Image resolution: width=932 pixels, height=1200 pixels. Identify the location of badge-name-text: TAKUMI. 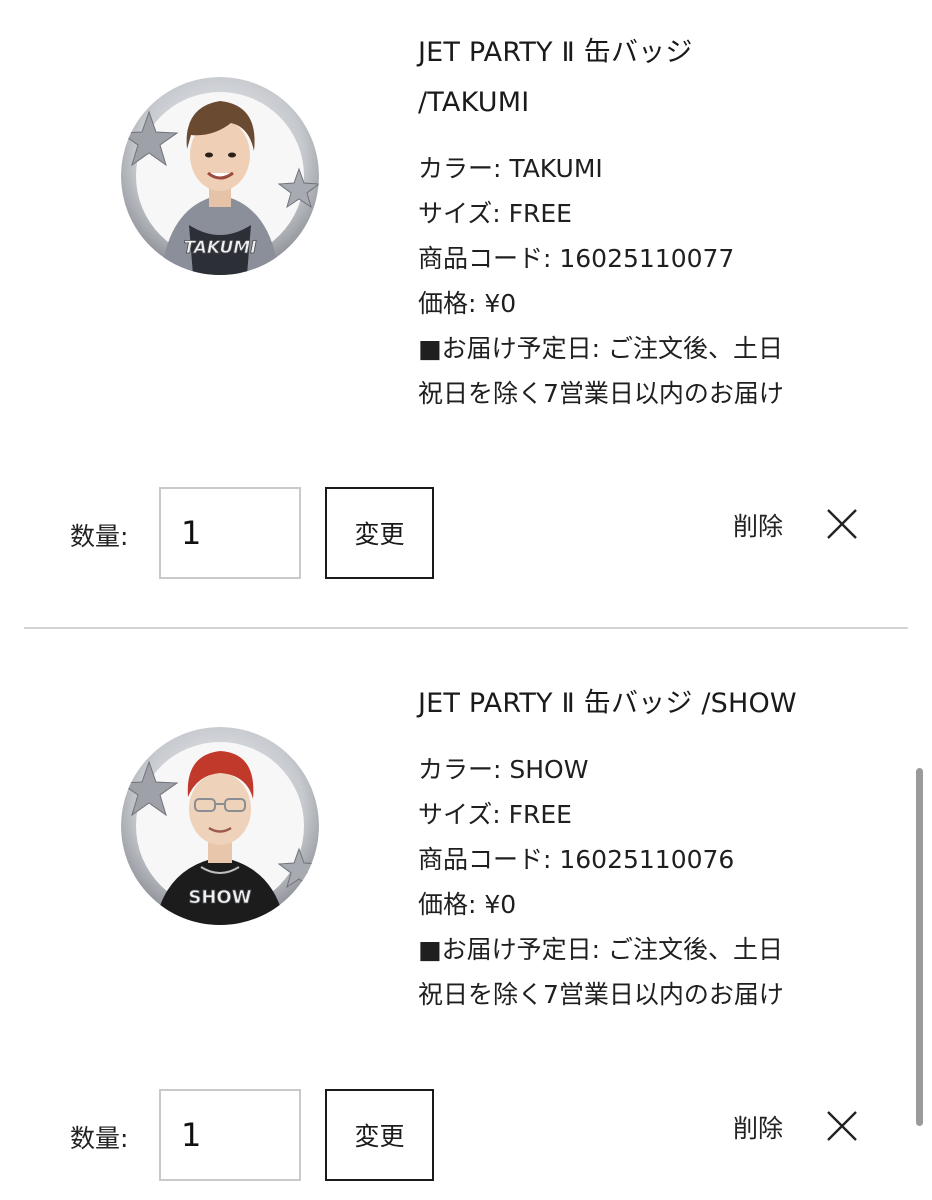
(219, 248).